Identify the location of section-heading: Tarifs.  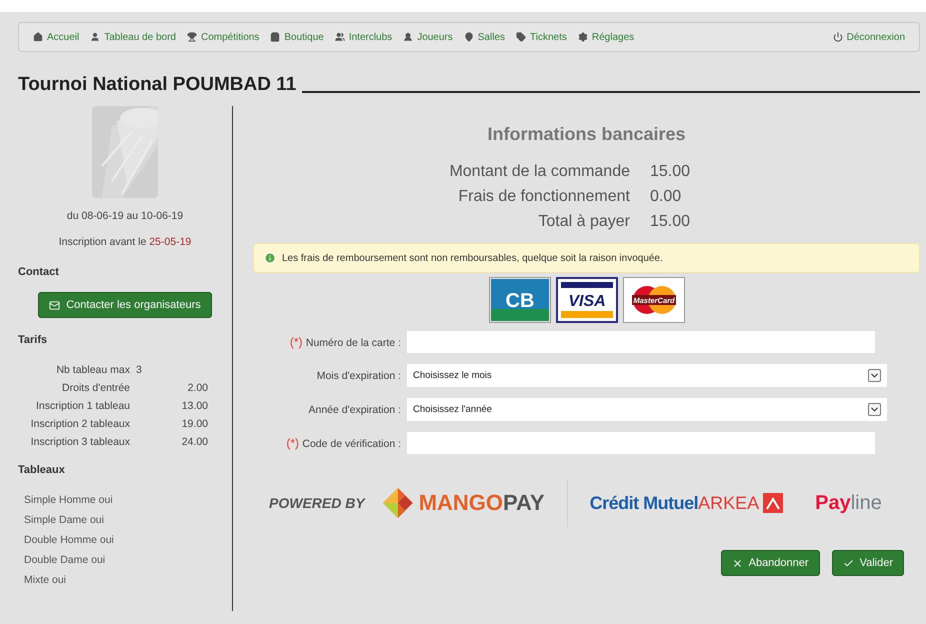
(33, 340).